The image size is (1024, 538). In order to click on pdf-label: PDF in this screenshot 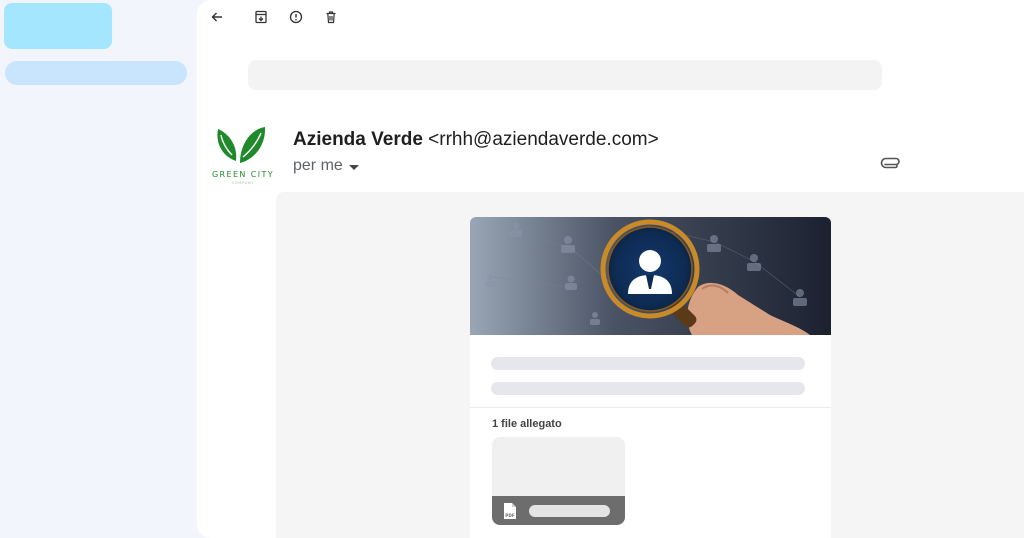, I will do `click(510, 515)`.